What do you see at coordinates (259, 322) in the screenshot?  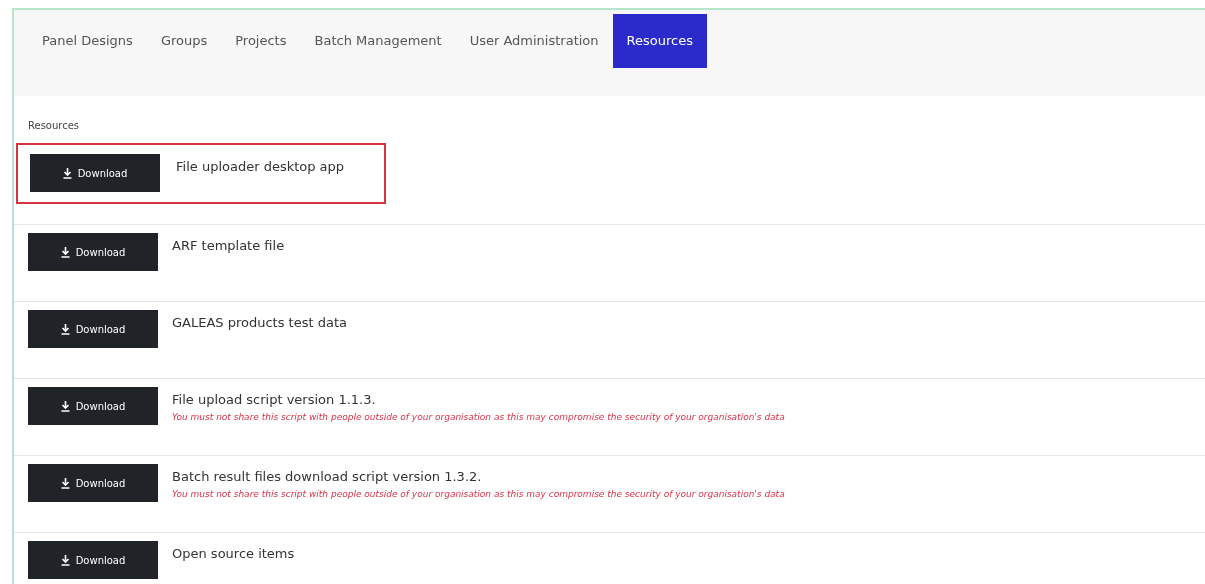 I see `resource-title: GALEAS products test data` at bounding box center [259, 322].